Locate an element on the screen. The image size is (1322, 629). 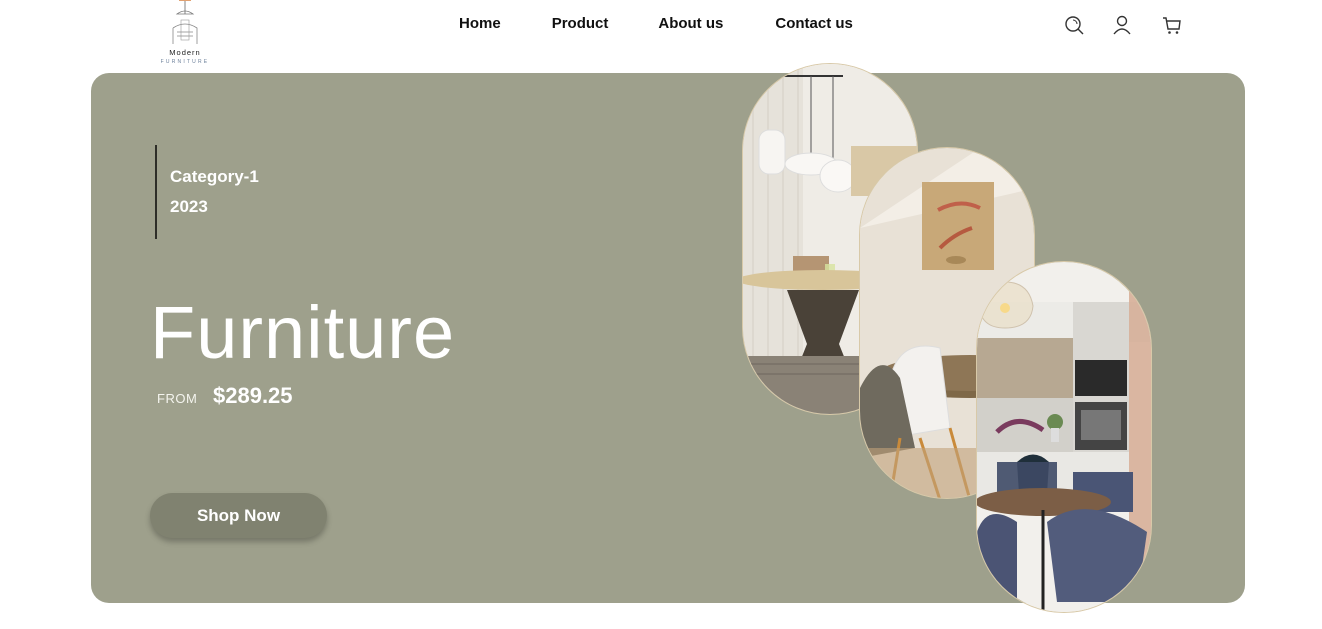
cart-icon is located at coordinates (1172, 25).